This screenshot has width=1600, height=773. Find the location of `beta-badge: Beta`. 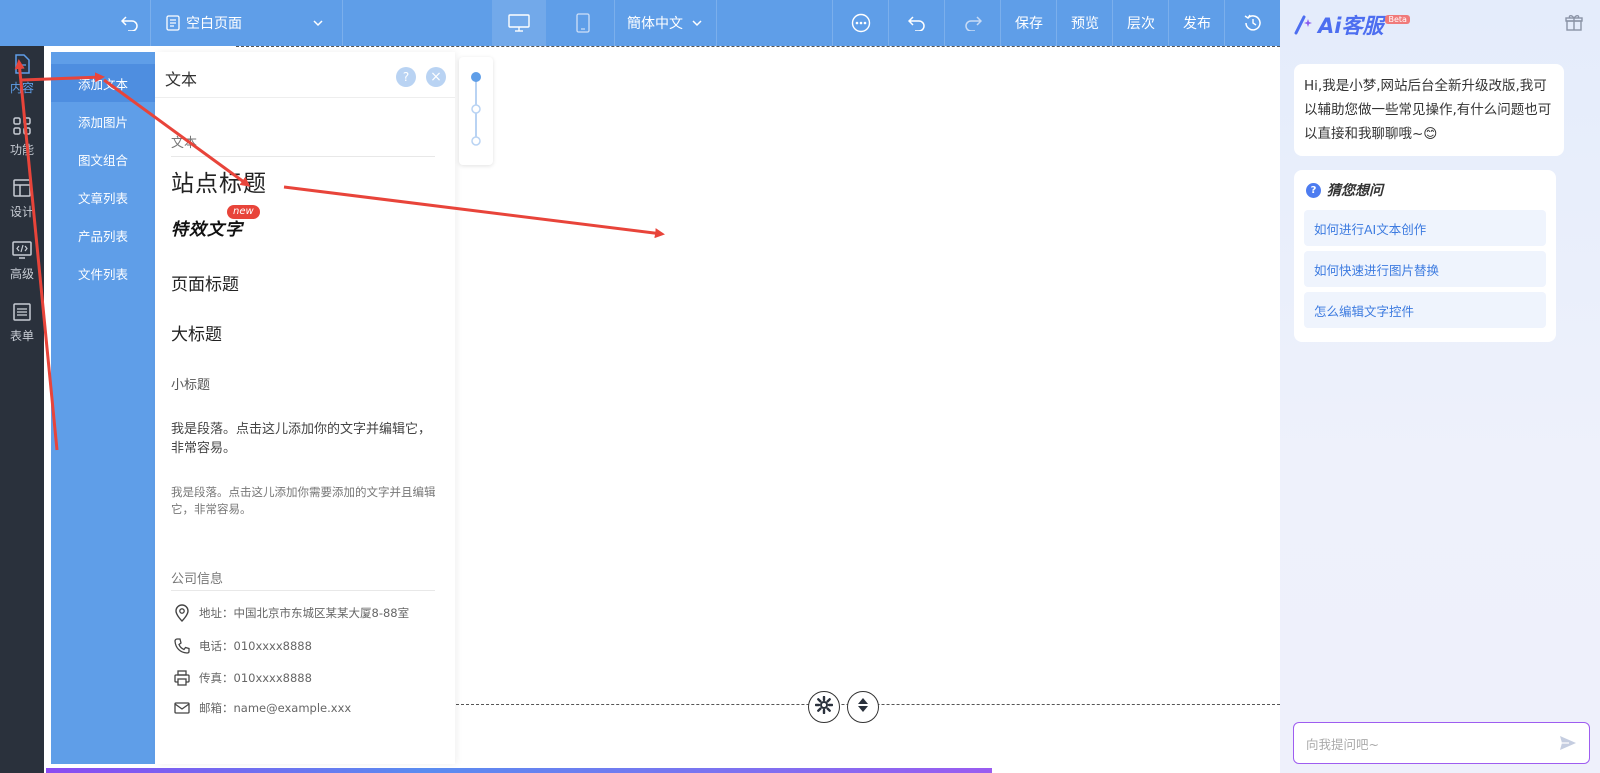

beta-badge: Beta is located at coordinates (1397, 19).